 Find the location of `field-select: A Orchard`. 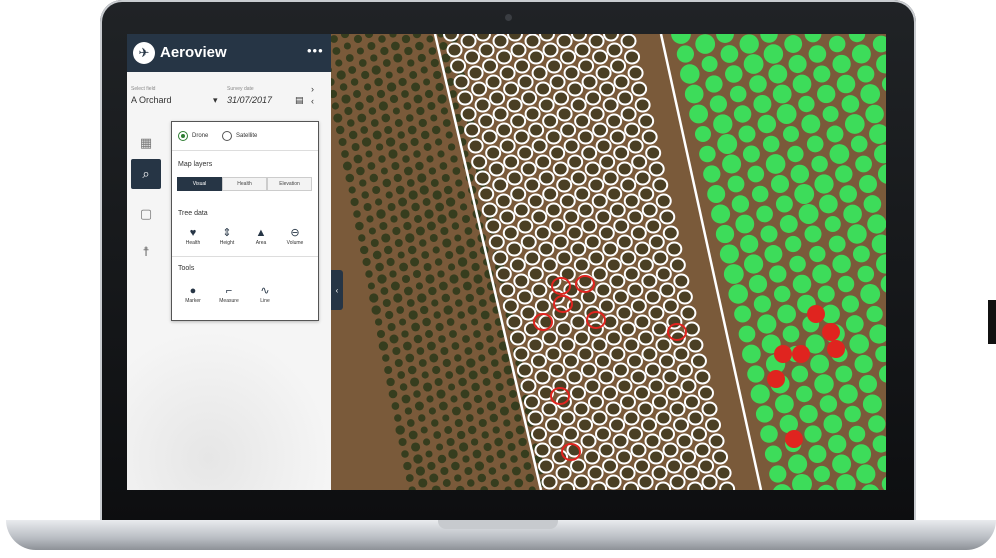

field-select: A Orchard is located at coordinates (151, 100).